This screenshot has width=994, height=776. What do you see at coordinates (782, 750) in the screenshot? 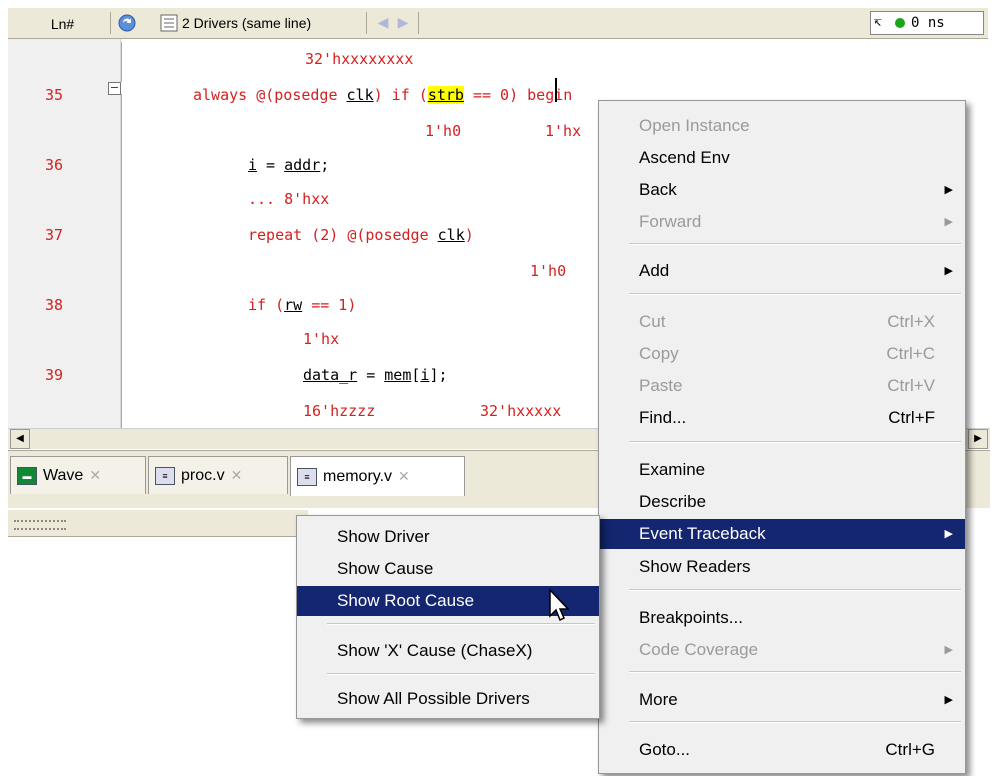
I see `menu-item-goto: Goto... Ctrl+G` at bounding box center [782, 750].